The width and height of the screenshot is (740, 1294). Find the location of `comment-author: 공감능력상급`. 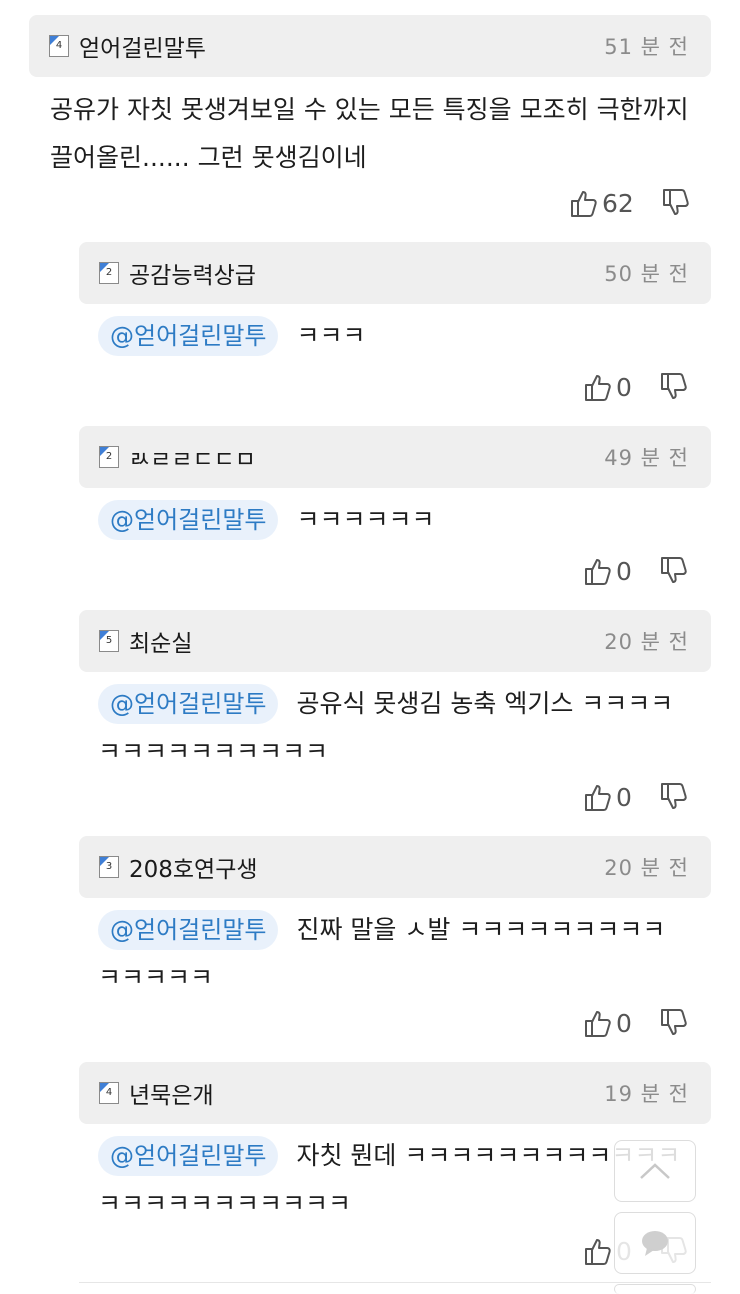

comment-author: 공감능력상급 is located at coordinates (366, 273).